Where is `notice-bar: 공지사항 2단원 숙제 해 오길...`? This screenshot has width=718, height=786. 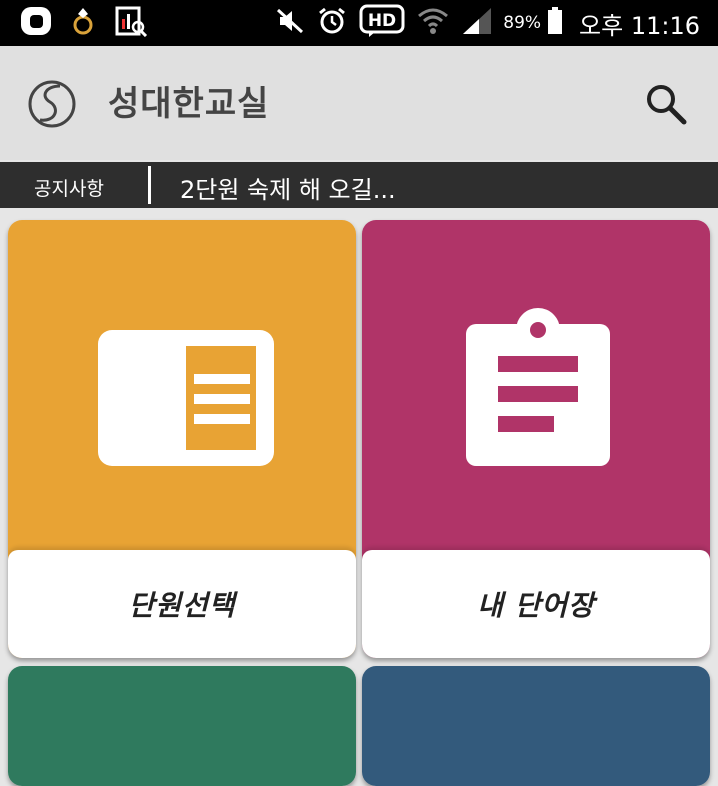 notice-bar: 공지사항 2단원 숙제 해 오길... is located at coordinates (359, 185).